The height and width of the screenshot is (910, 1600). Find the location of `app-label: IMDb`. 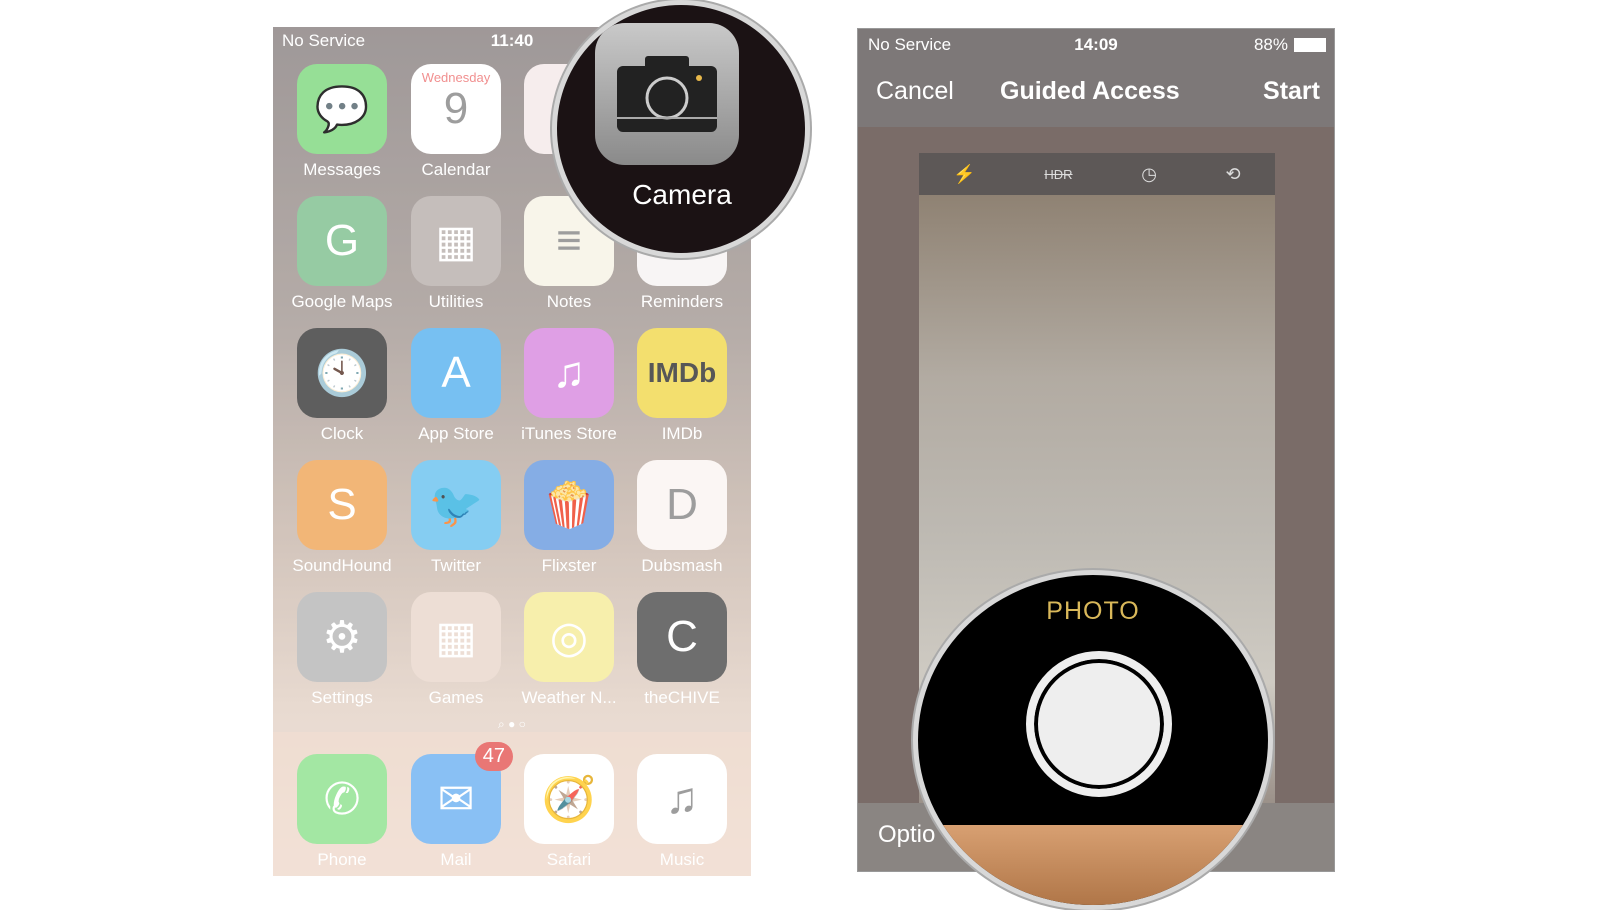

app-label: IMDb is located at coordinates (682, 433).